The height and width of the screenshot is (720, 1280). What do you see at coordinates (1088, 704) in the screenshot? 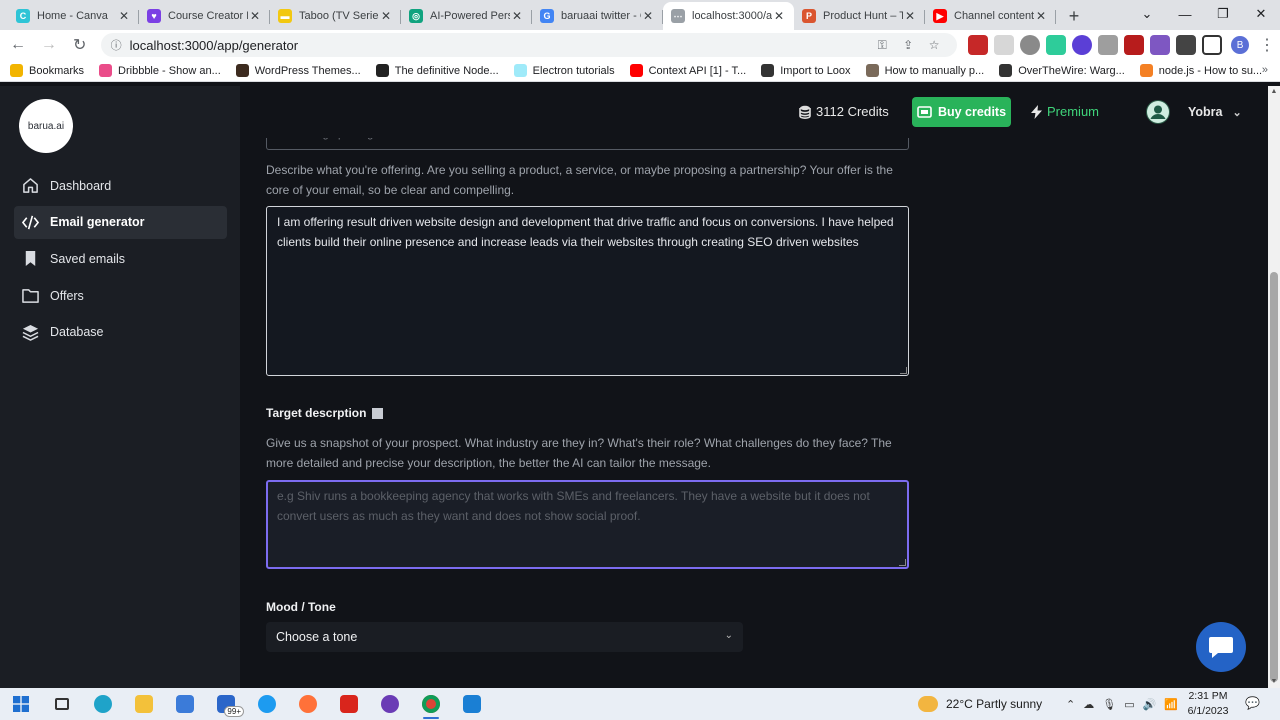
I see `cloud-icon: ☁` at bounding box center [1088, 704].